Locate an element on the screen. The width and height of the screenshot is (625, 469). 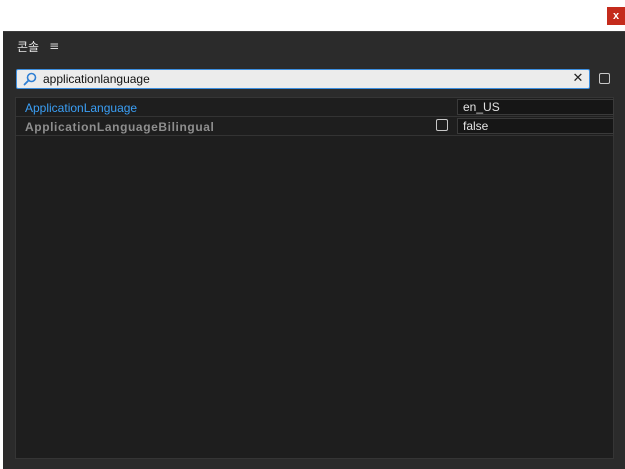
clear-search-icon: ✕ is located at coordinates (578, 79).